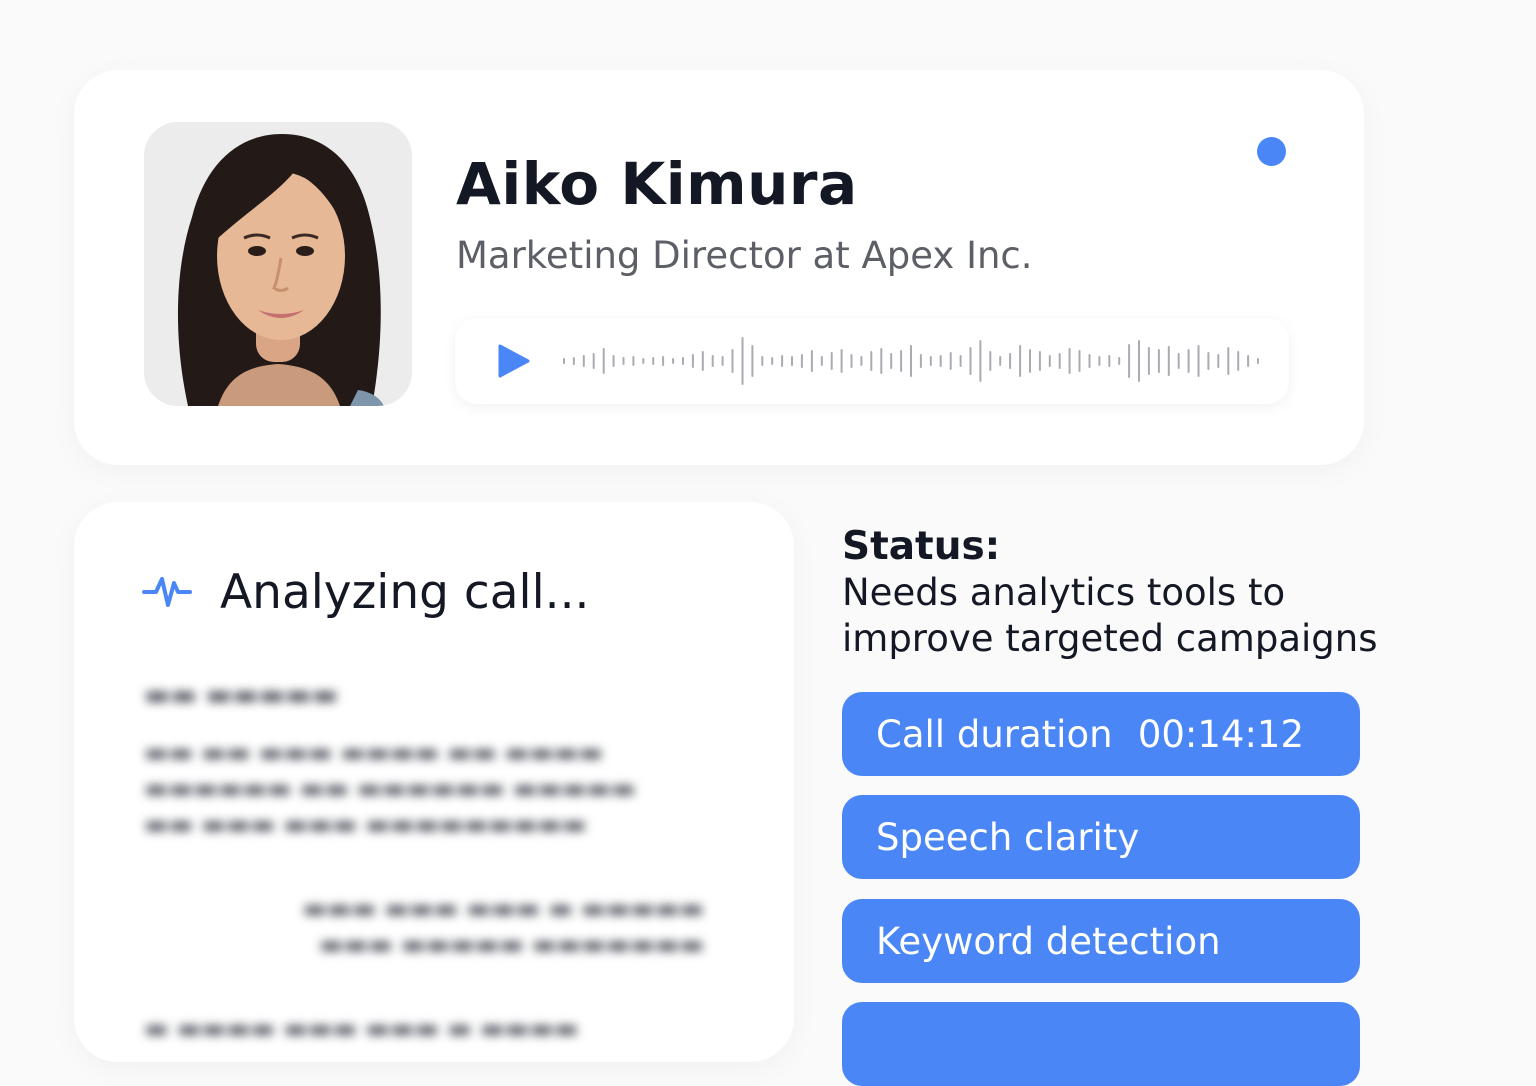  Describe the element at coordinates (1008, 837) in the screenshot. I see `metric-label: Speech clarity` at that location.